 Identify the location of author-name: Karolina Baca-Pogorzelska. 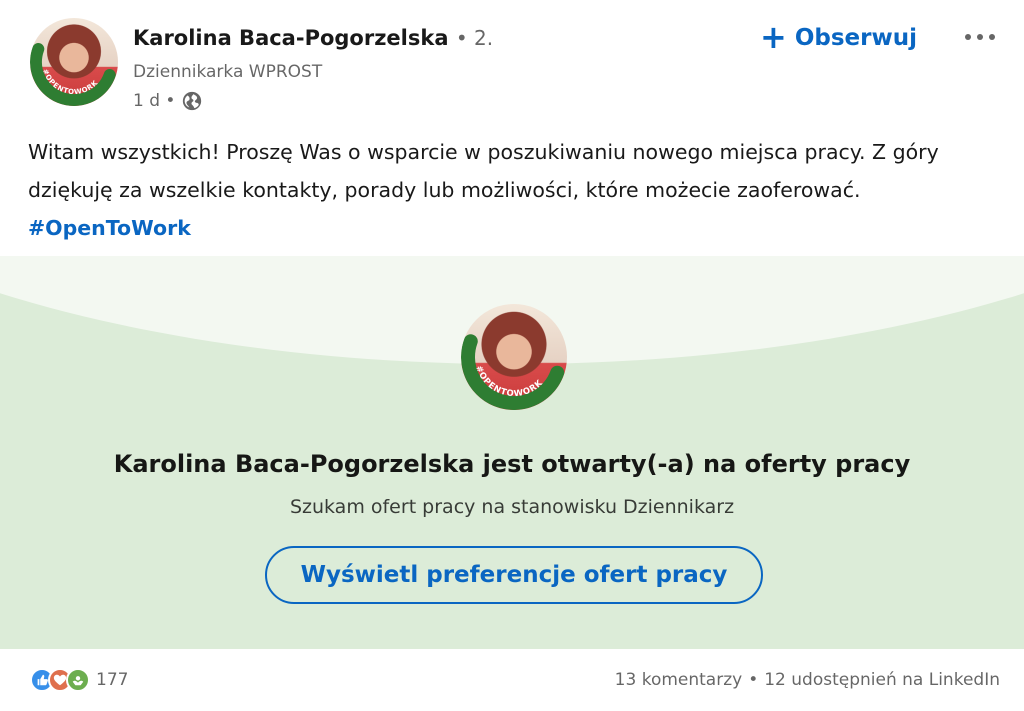
(291, 38).